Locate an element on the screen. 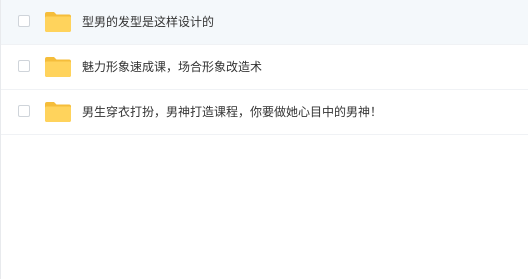  file-name: 型男的发型是这样设计的 is located at coordinates (148, 22).